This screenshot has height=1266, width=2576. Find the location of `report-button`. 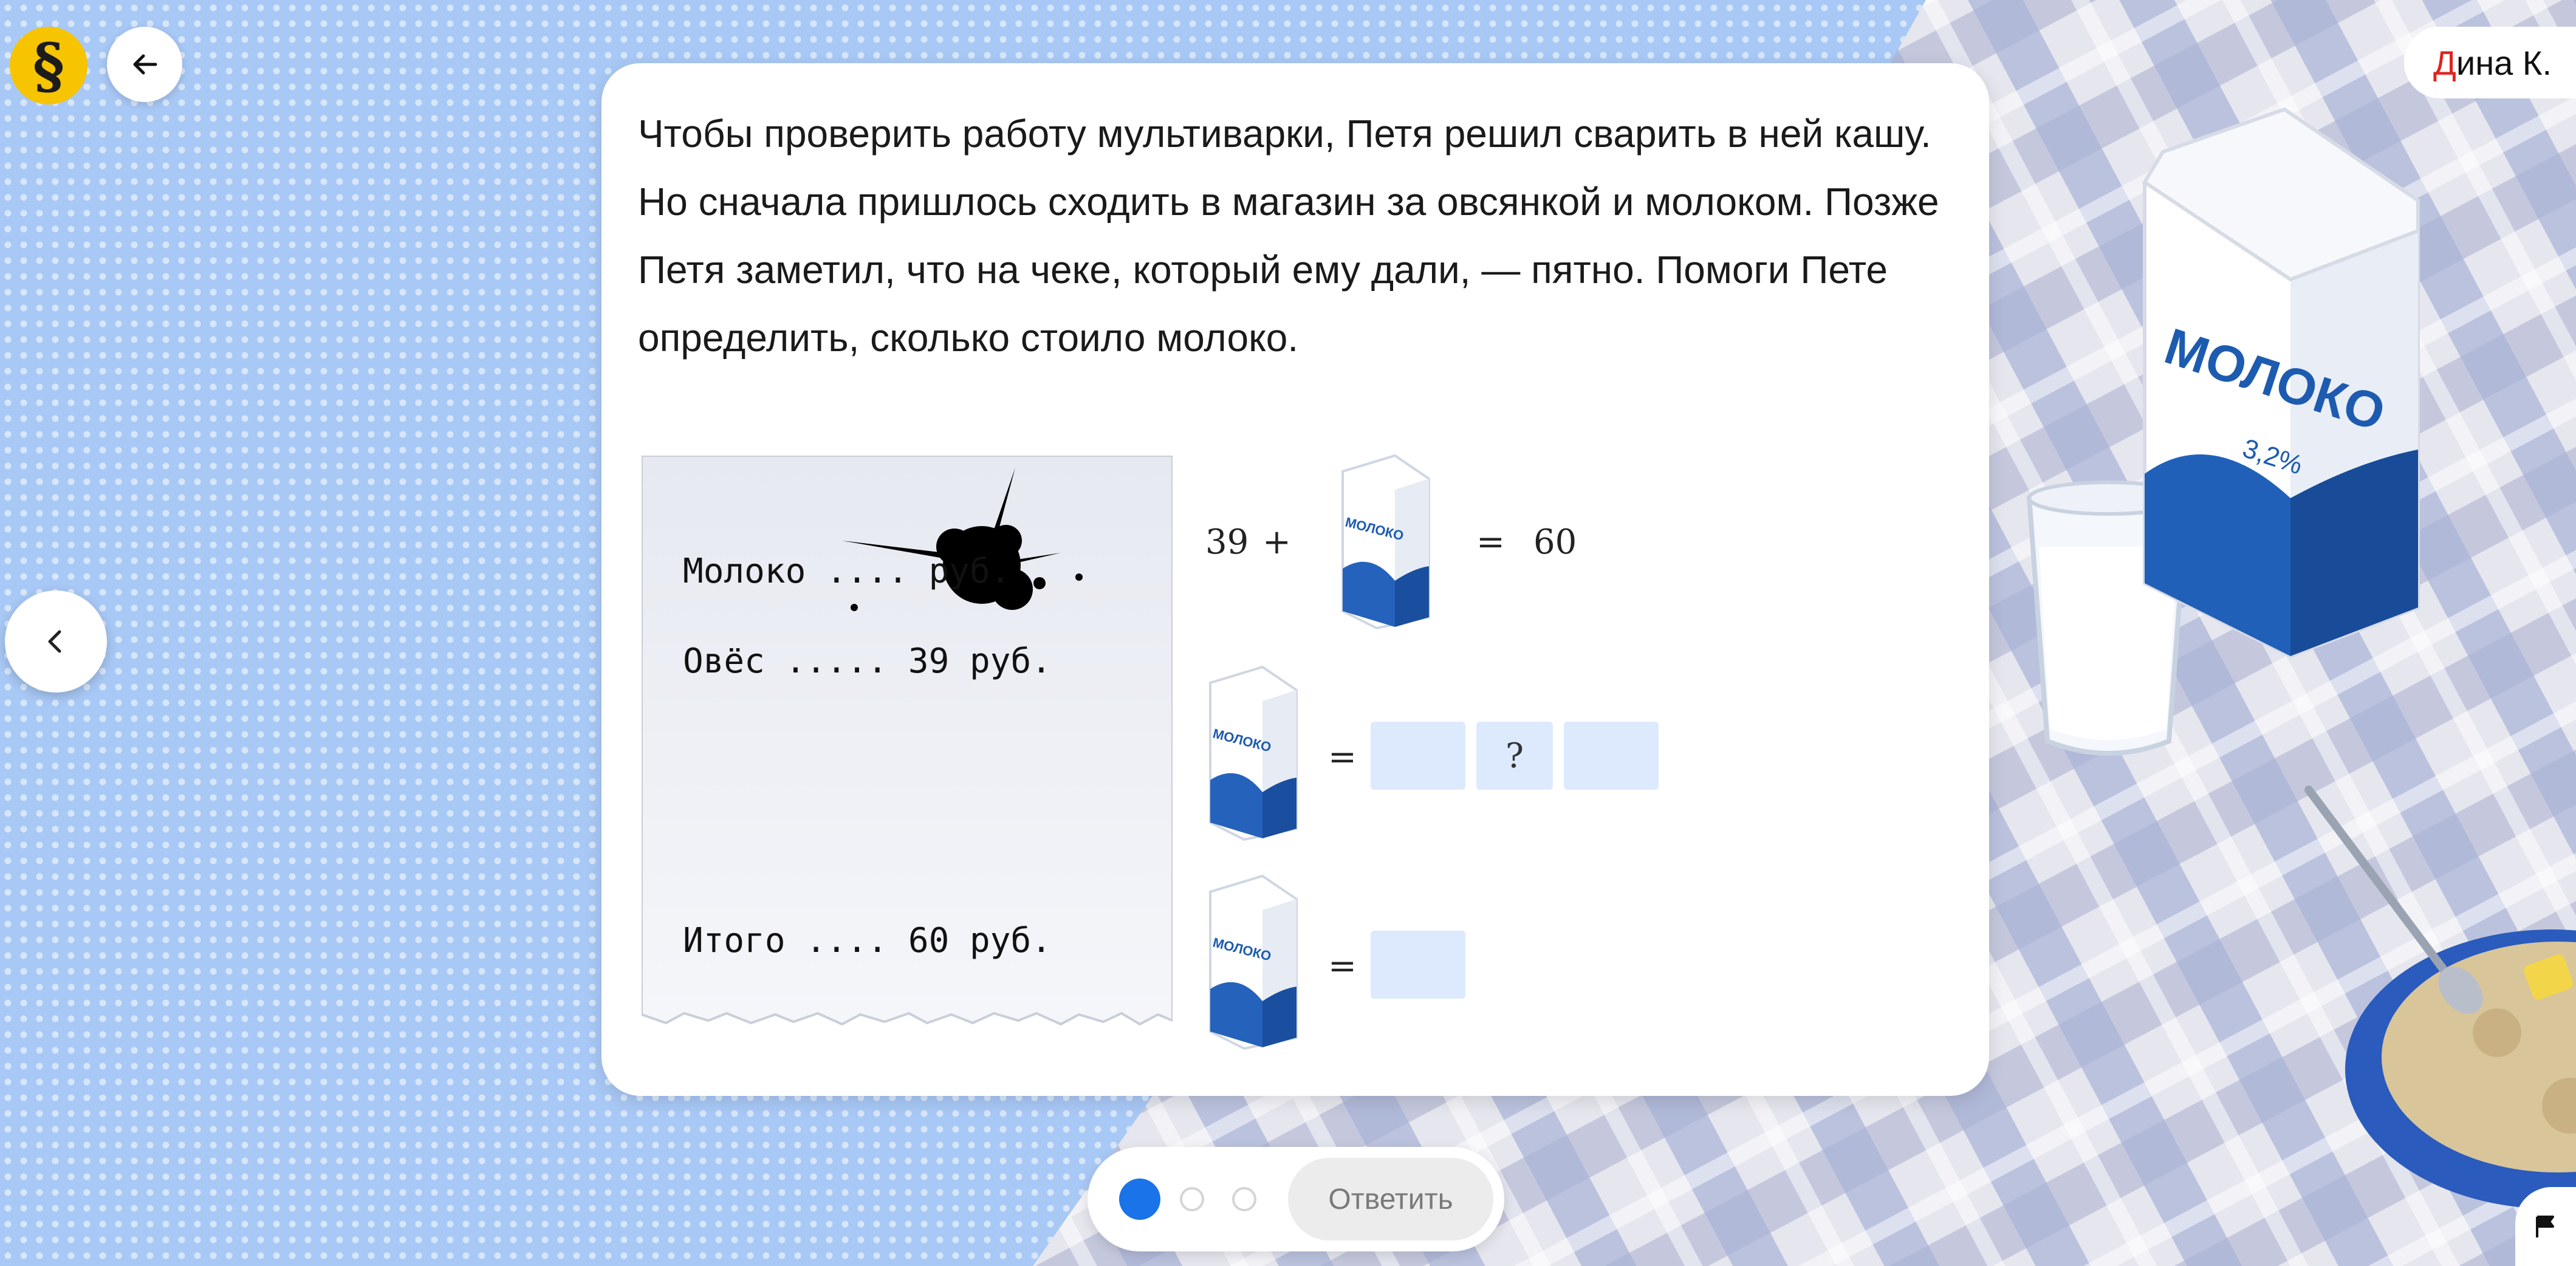

report-button is located at coordinates (2545, 1226).